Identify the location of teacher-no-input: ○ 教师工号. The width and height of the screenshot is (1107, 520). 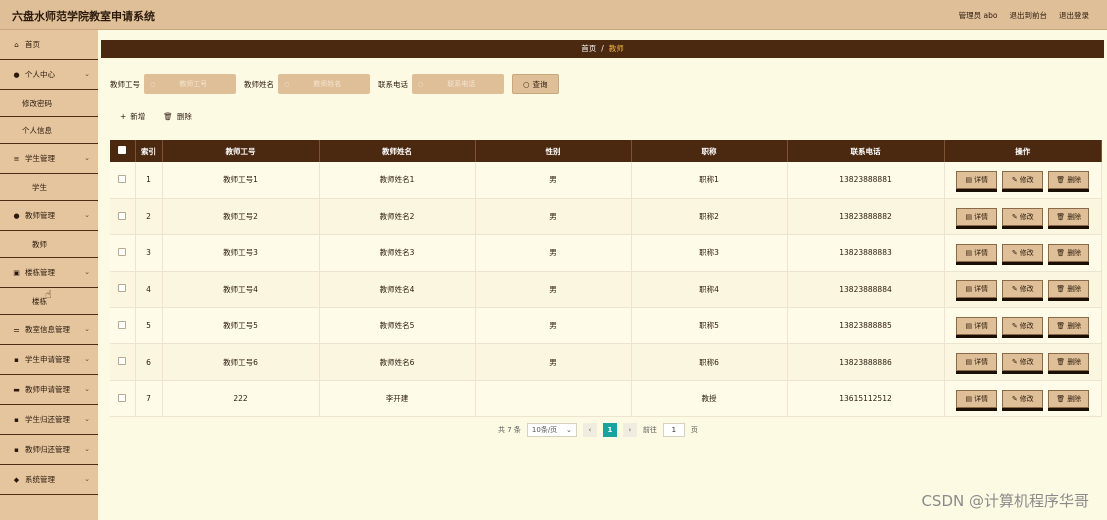
(190, 84).